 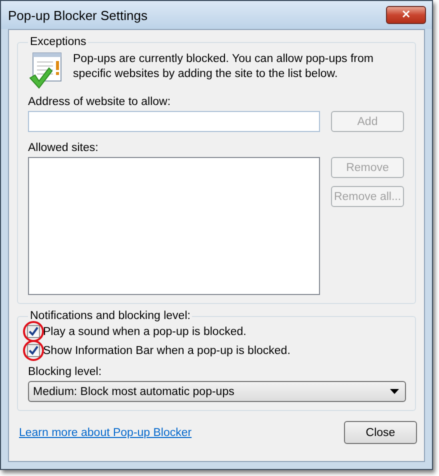 What do you see at coordinates (105, 432) in the screenshot?
I see `learn-more-link: Learn more about Pop-up Blocker` at bounding box center [105, 432].